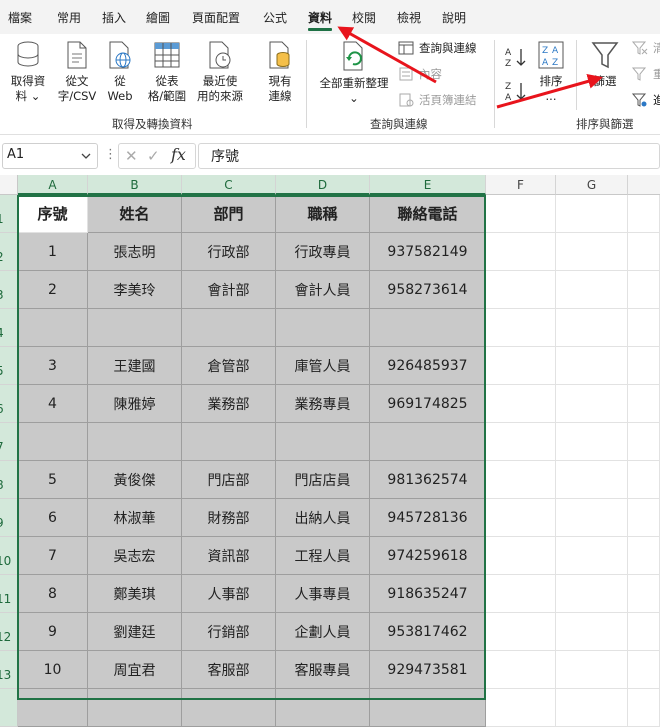 The width and height of the screenshot is (660, 727). What do you see at coordinates (549, 91) in the screenshot?
I see `arrow-to-filter-button` at bounding box center [549, 91].